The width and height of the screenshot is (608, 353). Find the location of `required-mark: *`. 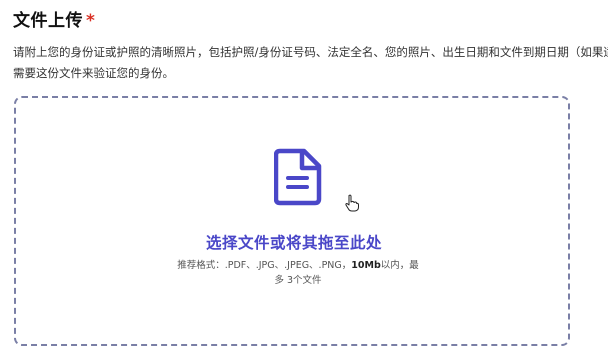

required-mark: * is located at coordinates (91, 21).